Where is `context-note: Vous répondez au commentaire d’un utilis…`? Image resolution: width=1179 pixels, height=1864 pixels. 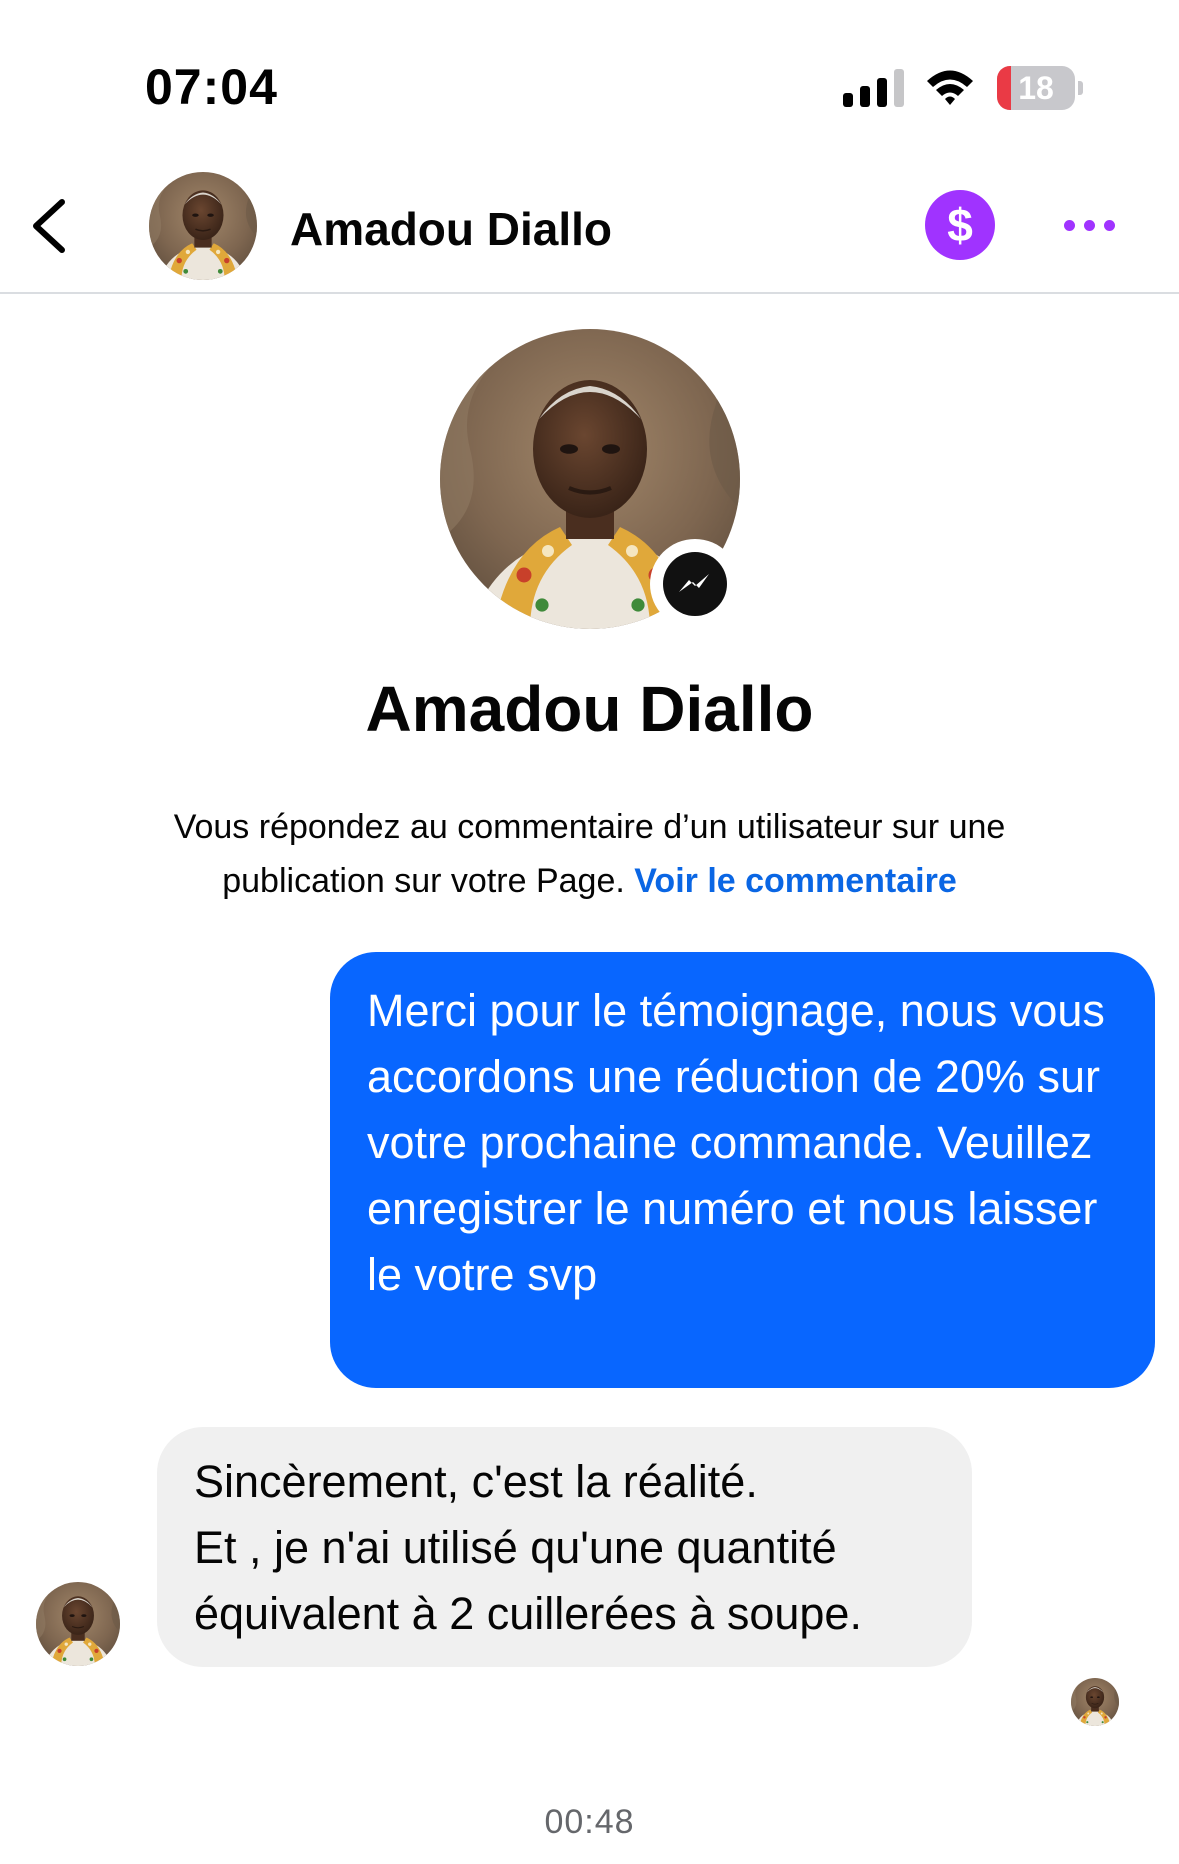
context-note: Vous répondez au commentaire d’un utilis… is located at coordinates (589, 854).